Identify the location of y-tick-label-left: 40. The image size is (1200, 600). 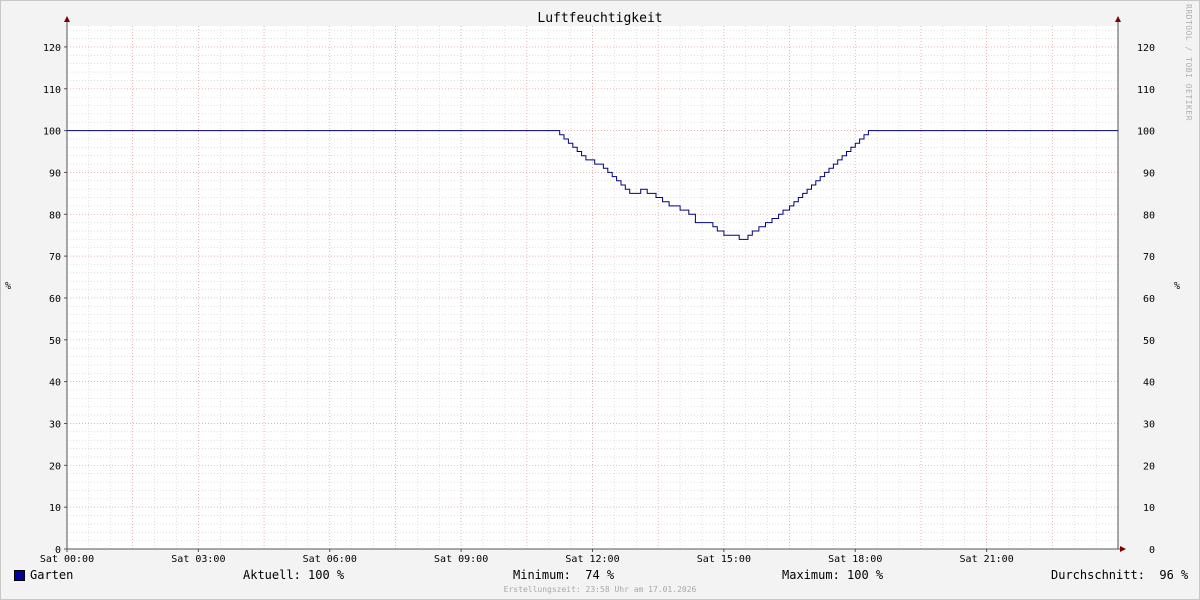
(55, 383).